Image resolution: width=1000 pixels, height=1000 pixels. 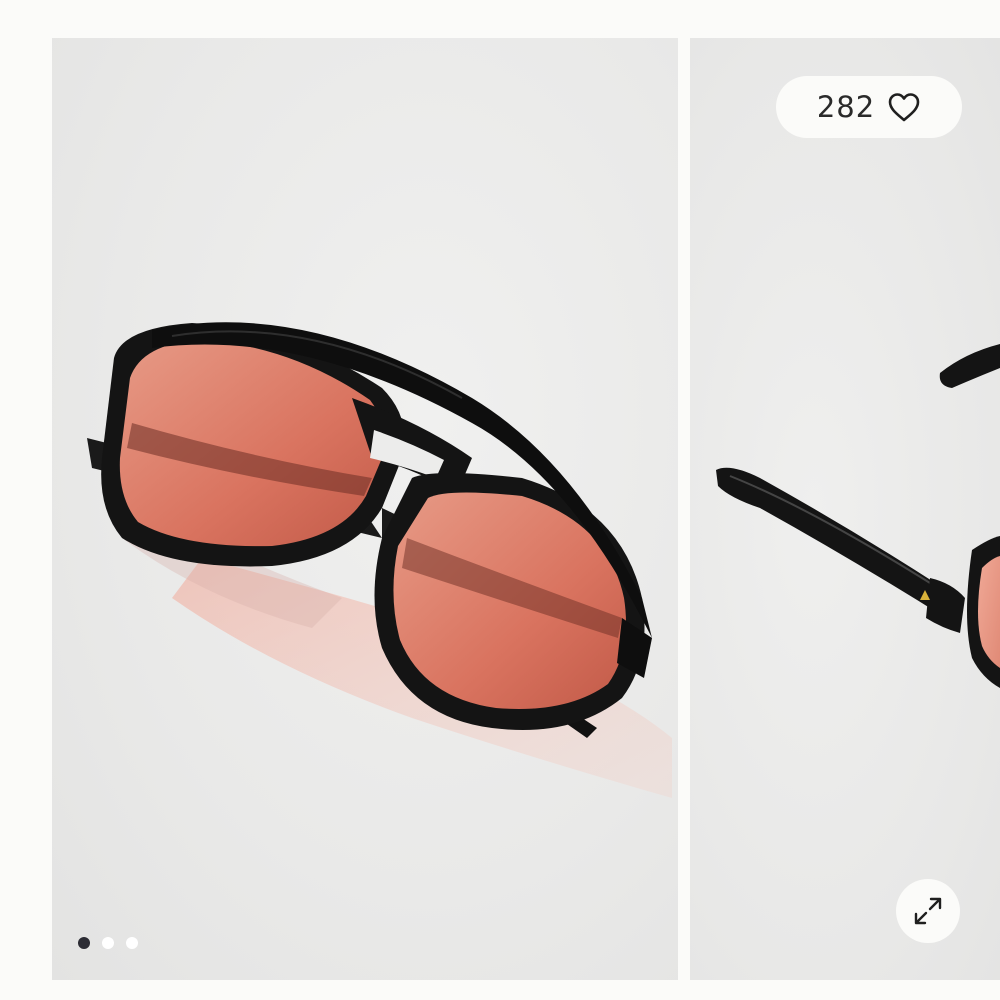 I want to click on favorite-count: 282, so click(x=846, y=107).